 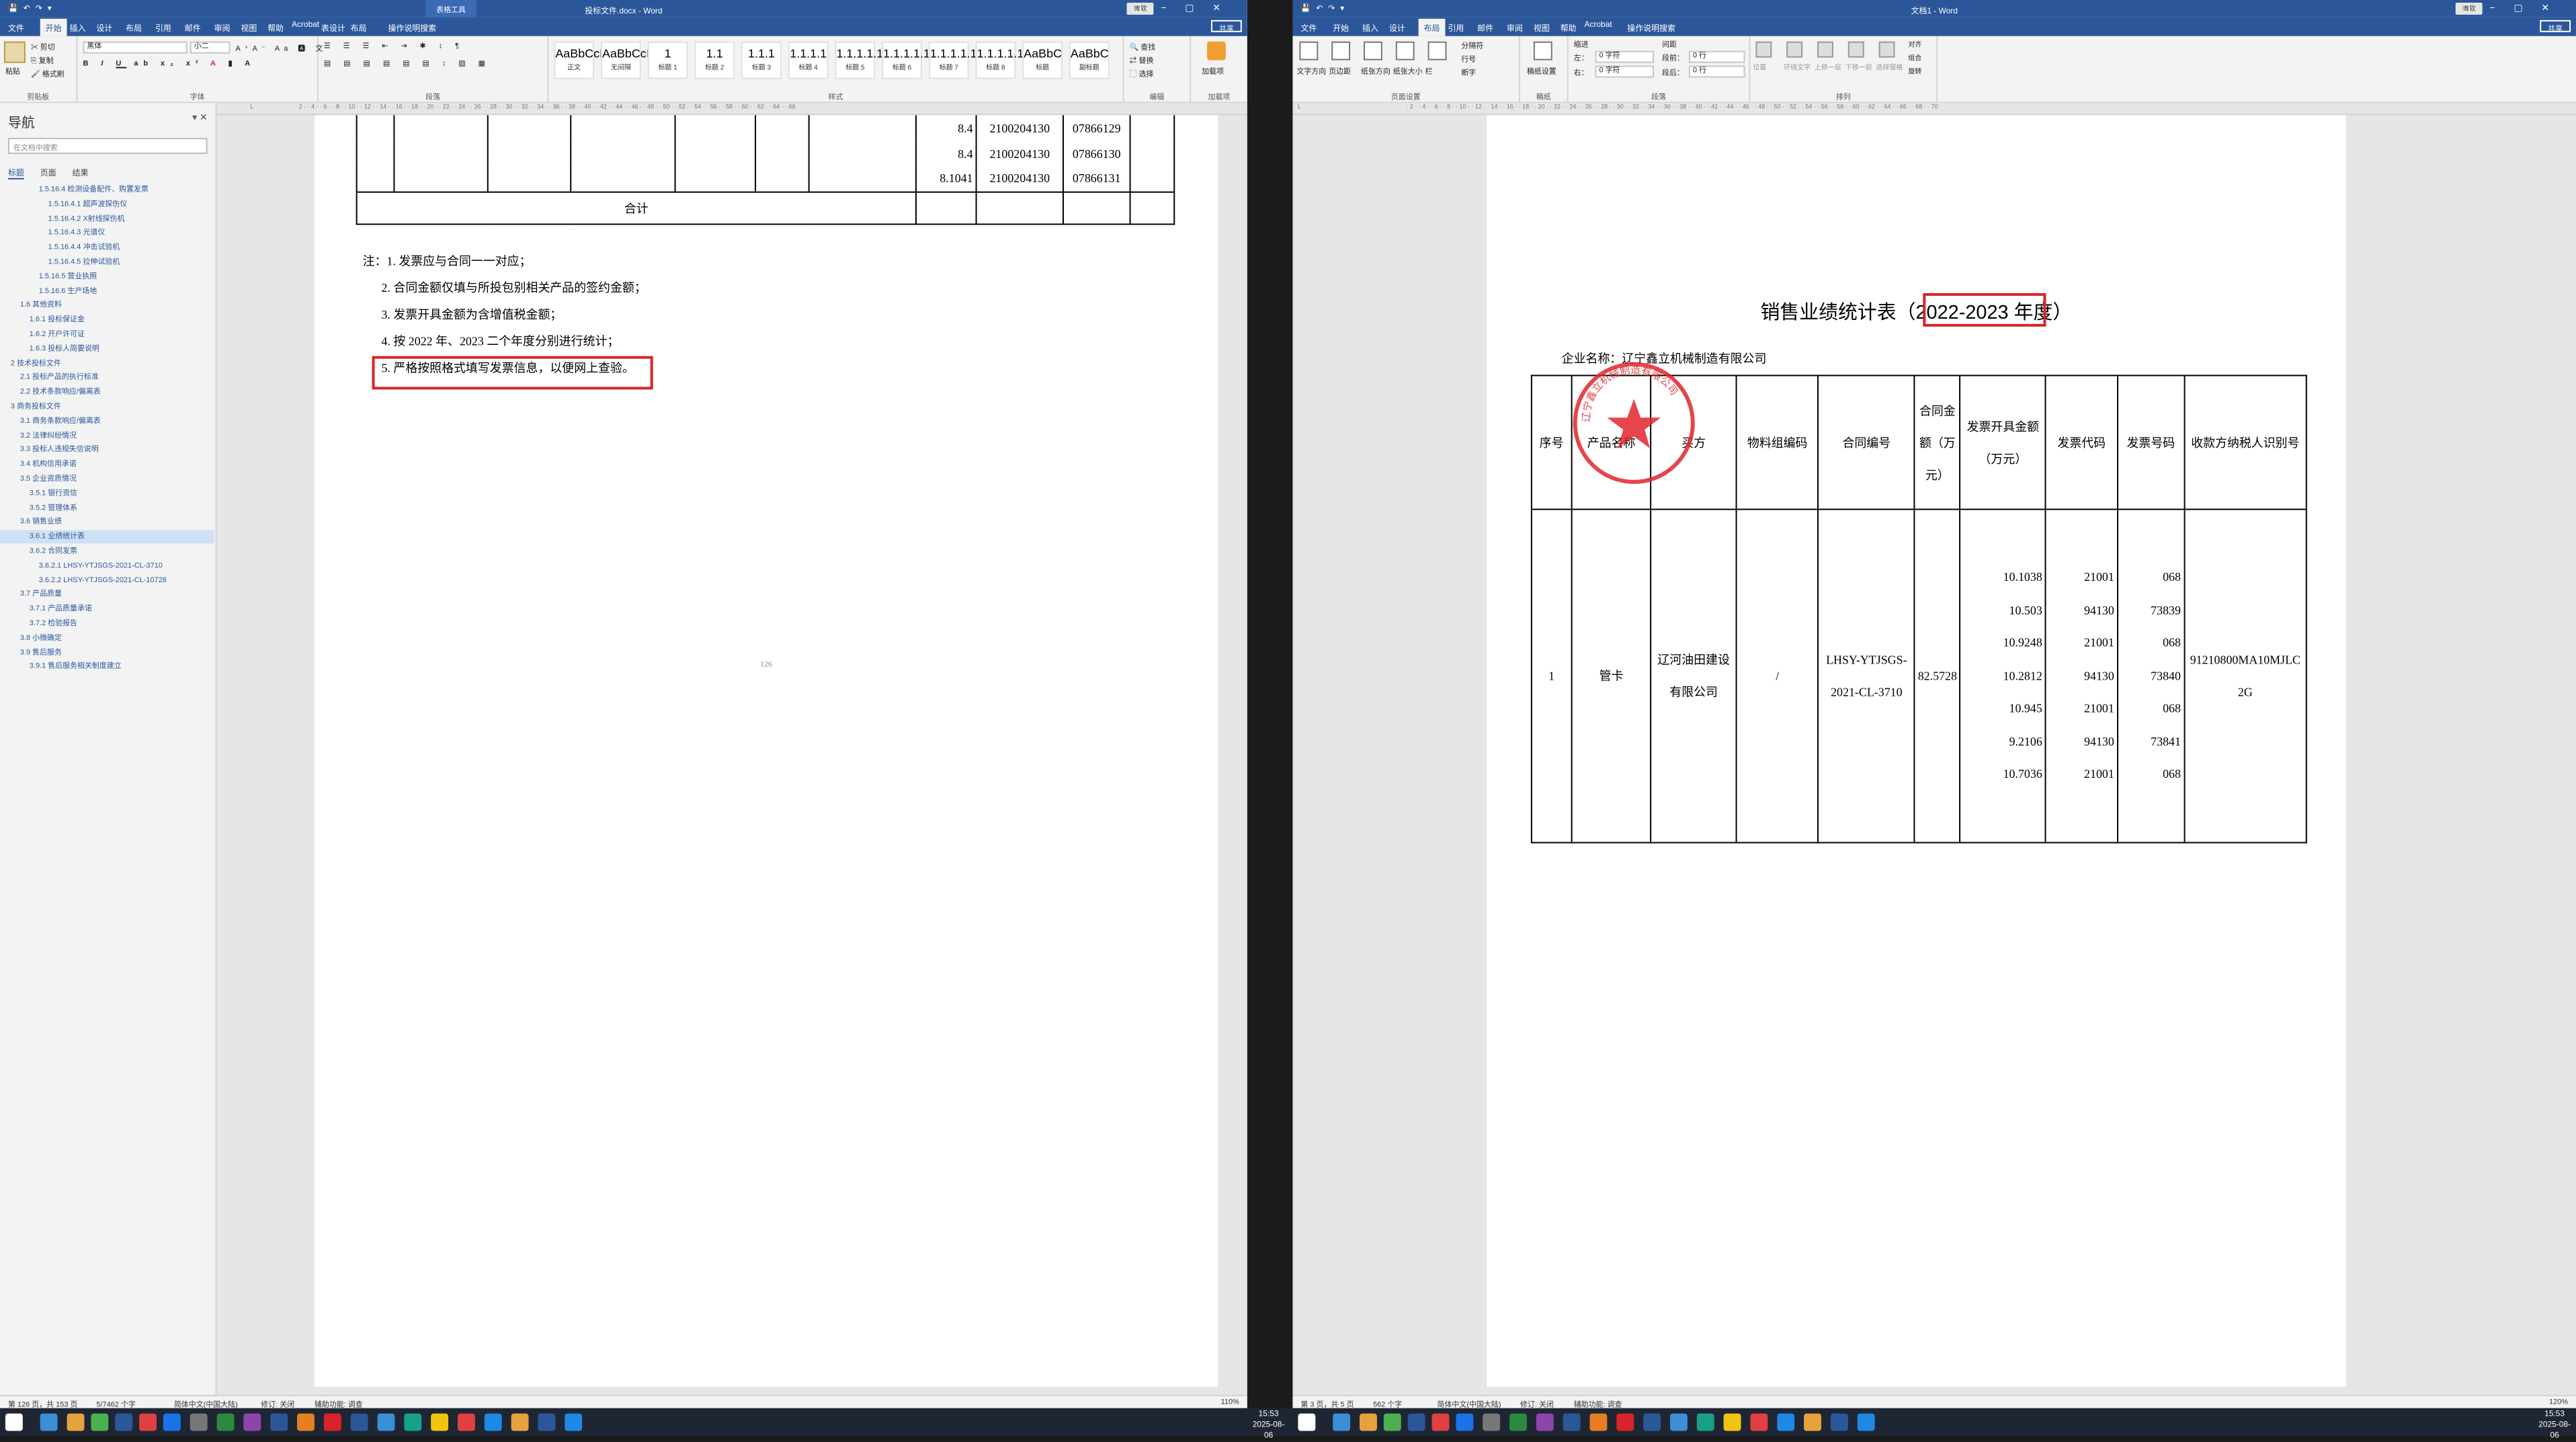 What do you see at coordinates (333, 28) in the screenshot?
I see `tab-11: 表设计` at bounding box center [333, 28].